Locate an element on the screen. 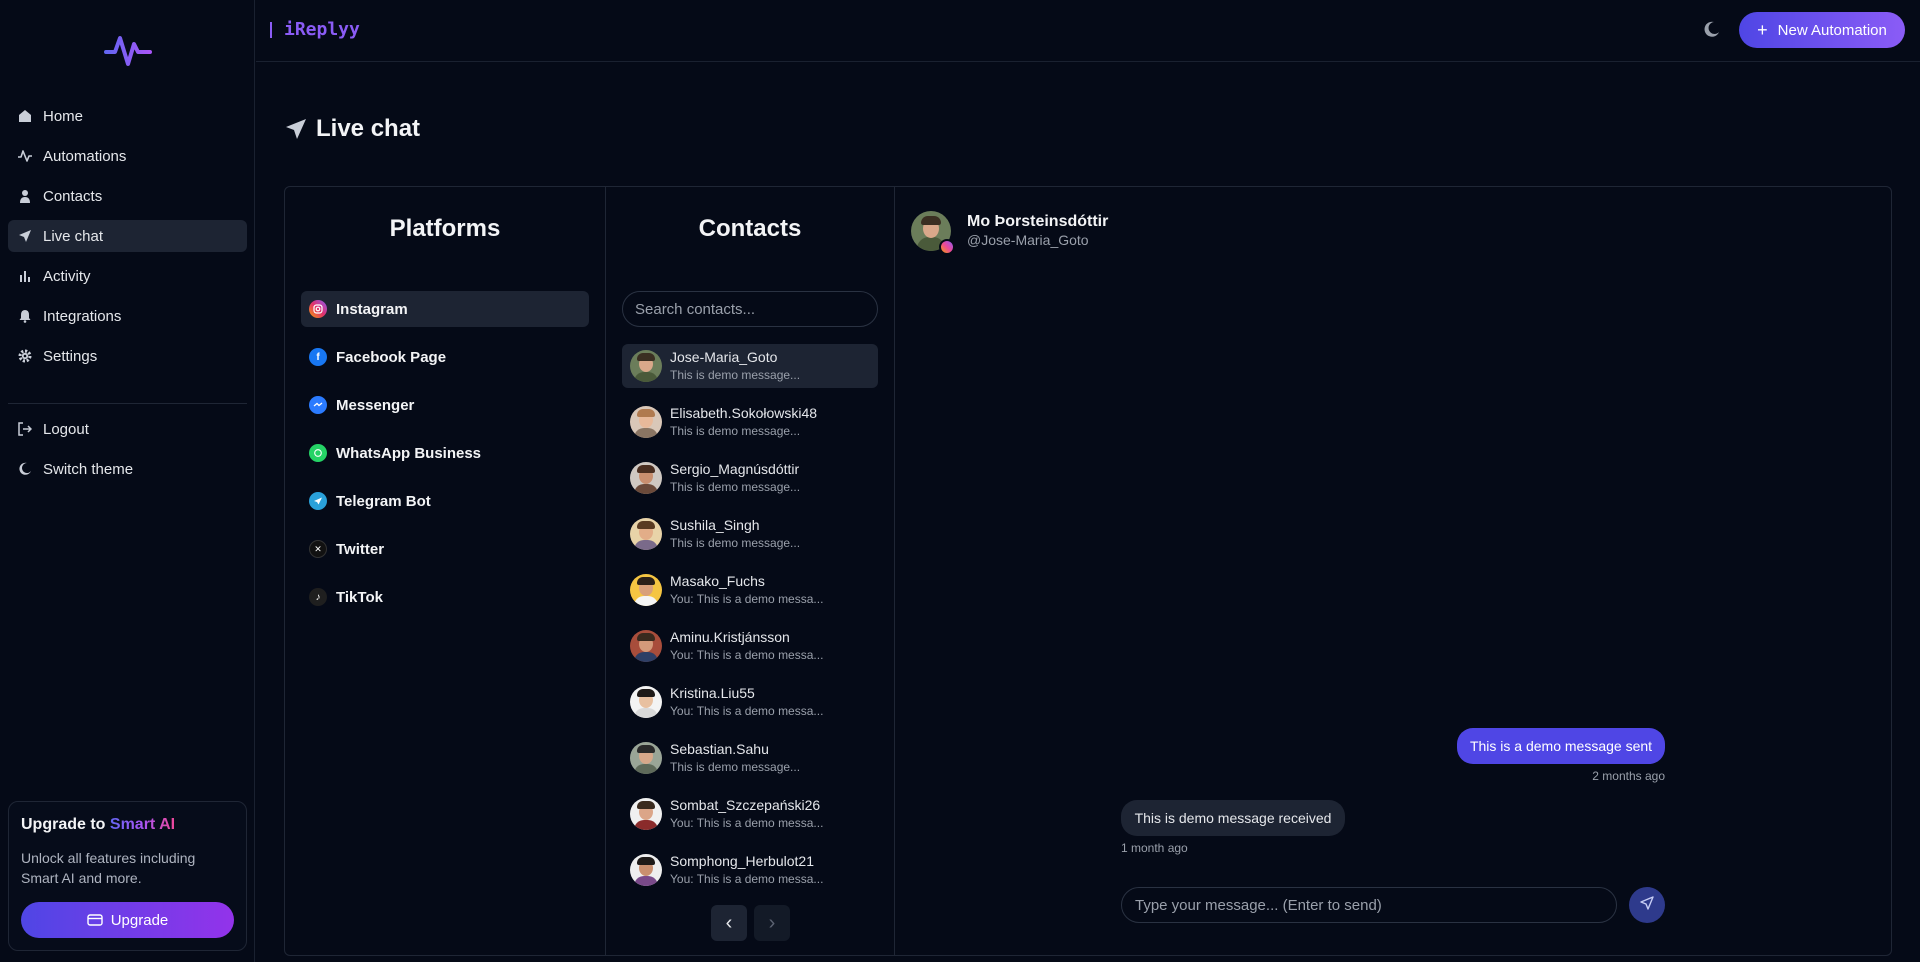  logout-label: Logout is located at coordinates (66, 429).